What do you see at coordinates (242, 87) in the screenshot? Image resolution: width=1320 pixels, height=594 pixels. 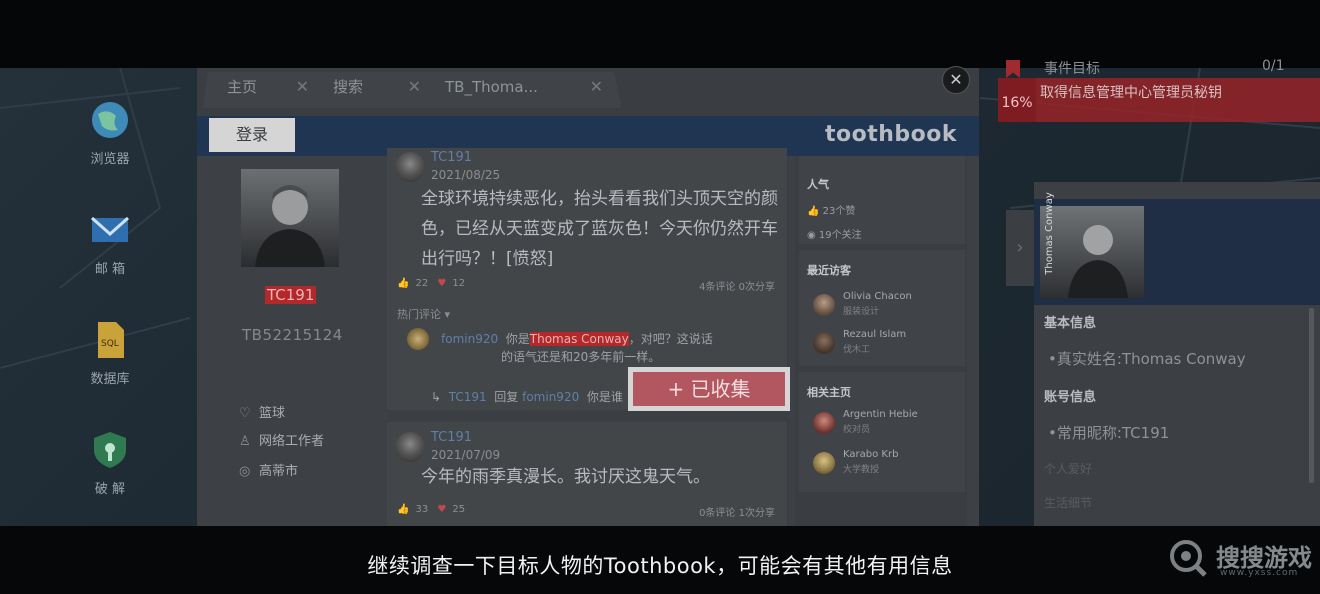 I see `tab-label: 主页` at bounding box center [242, 87].